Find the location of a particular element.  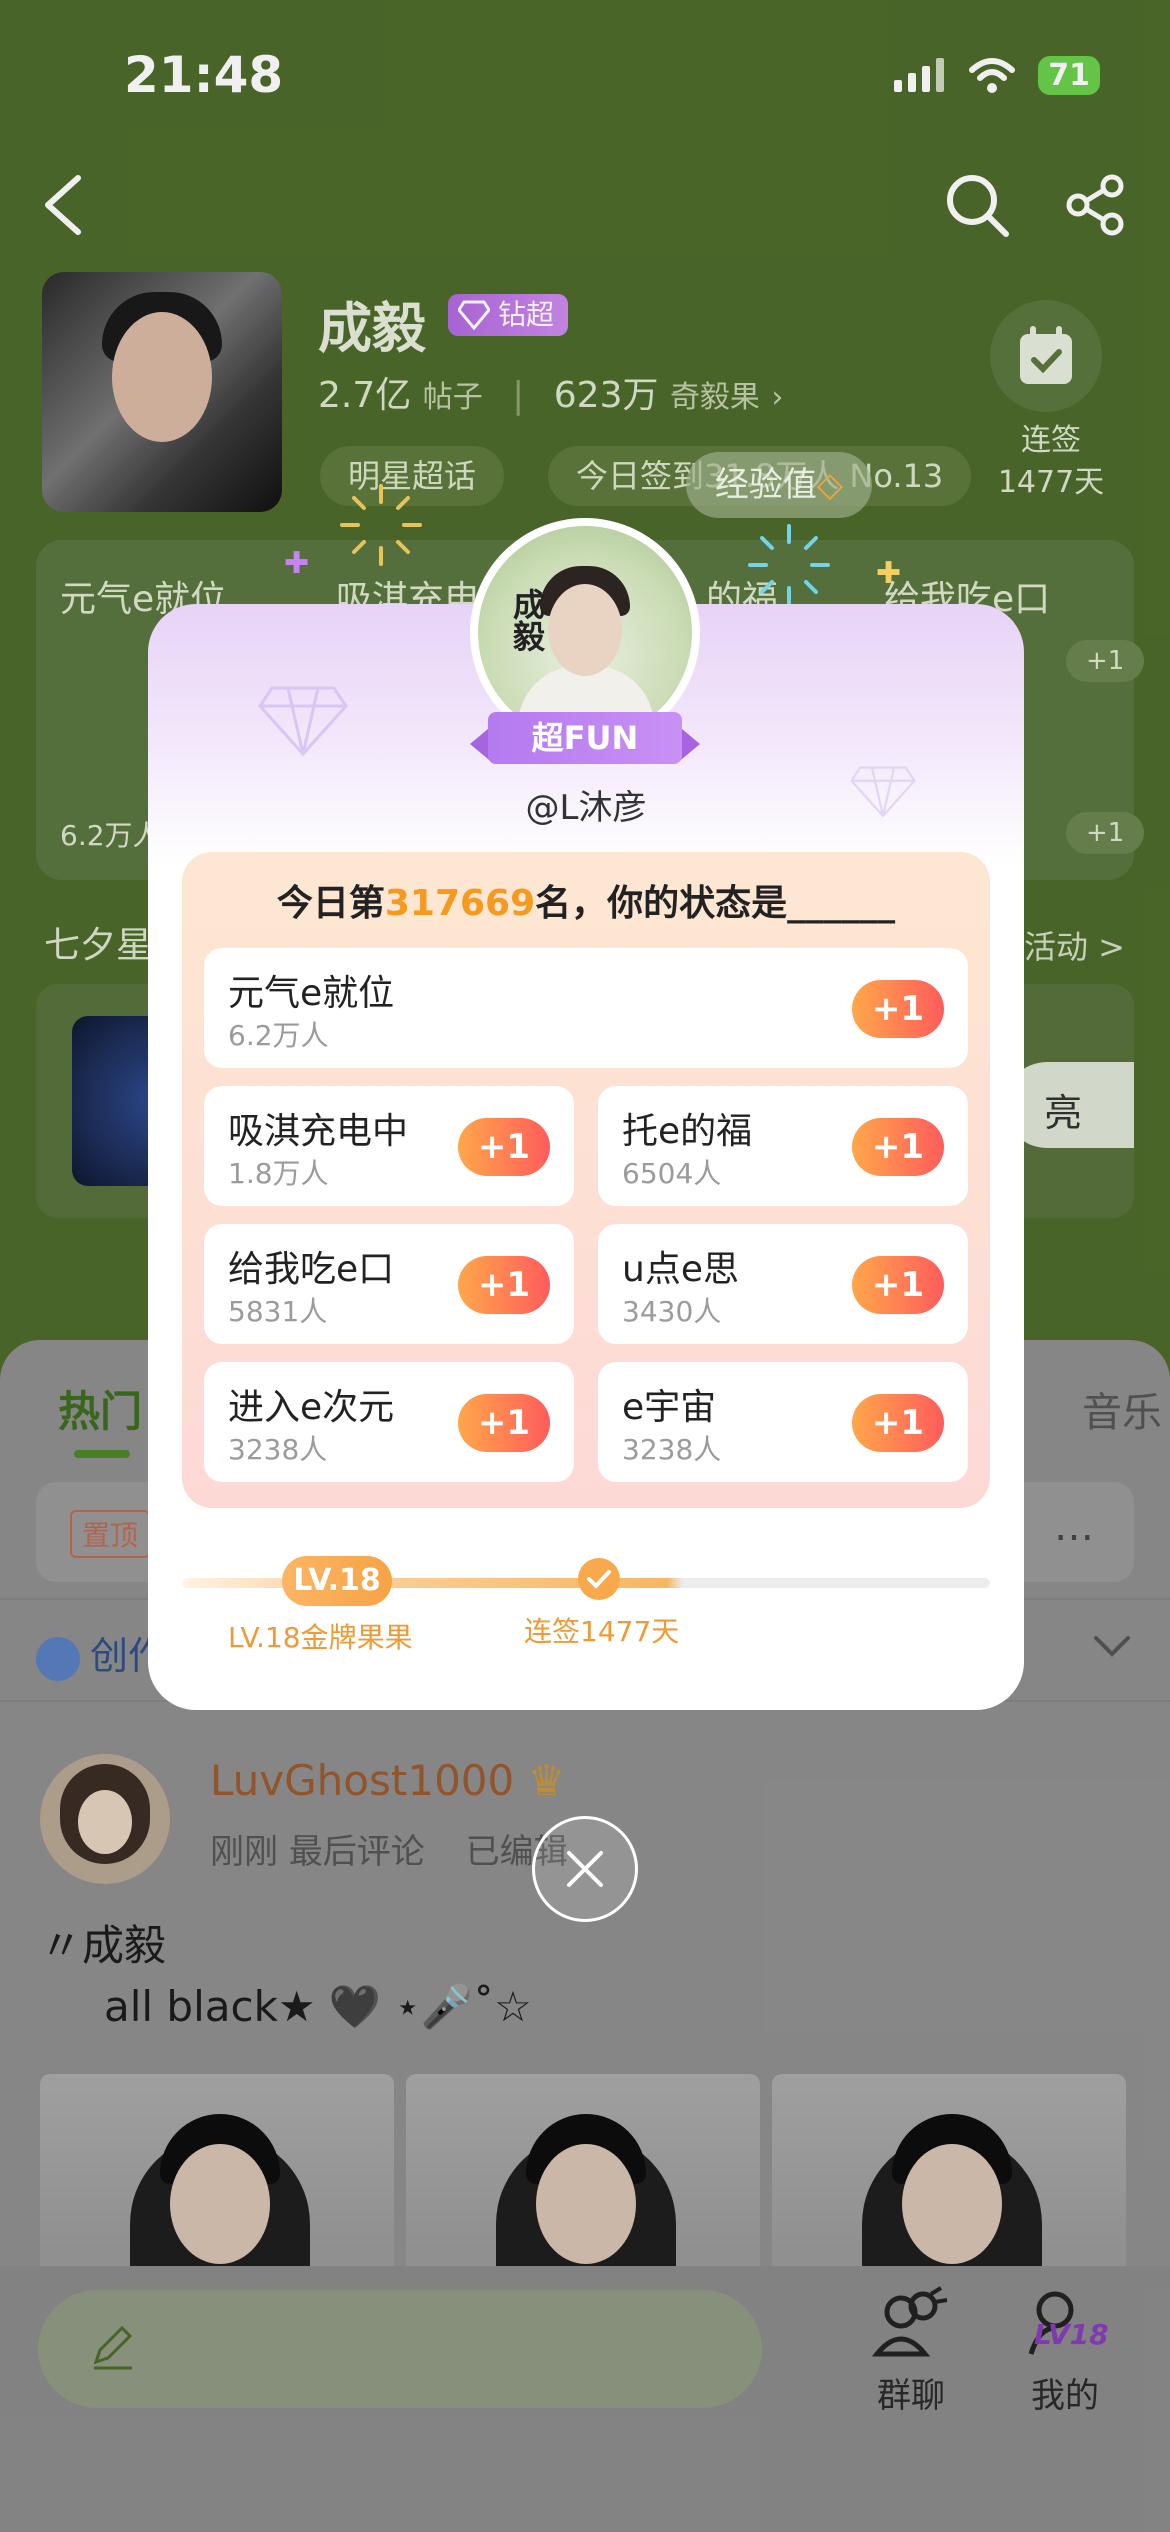

close-button is located at coordinates (585, 1869).